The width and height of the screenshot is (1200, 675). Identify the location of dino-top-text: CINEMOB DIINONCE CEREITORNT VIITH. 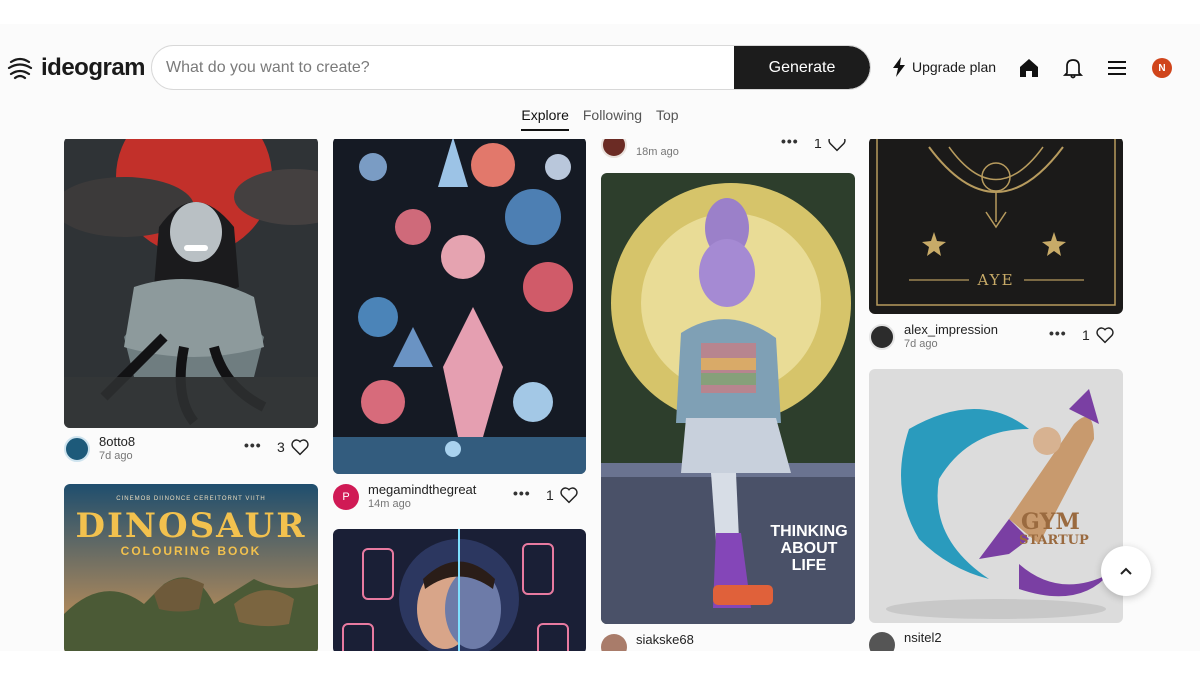
(191, 499).